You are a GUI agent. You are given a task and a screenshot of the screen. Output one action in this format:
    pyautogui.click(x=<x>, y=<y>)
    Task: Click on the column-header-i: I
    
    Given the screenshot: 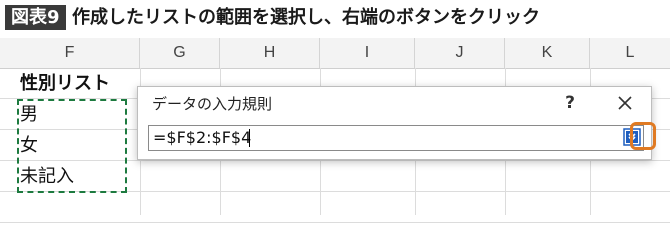 What is the action you would take?
    pyautogui.click(x=367, y=53)
    